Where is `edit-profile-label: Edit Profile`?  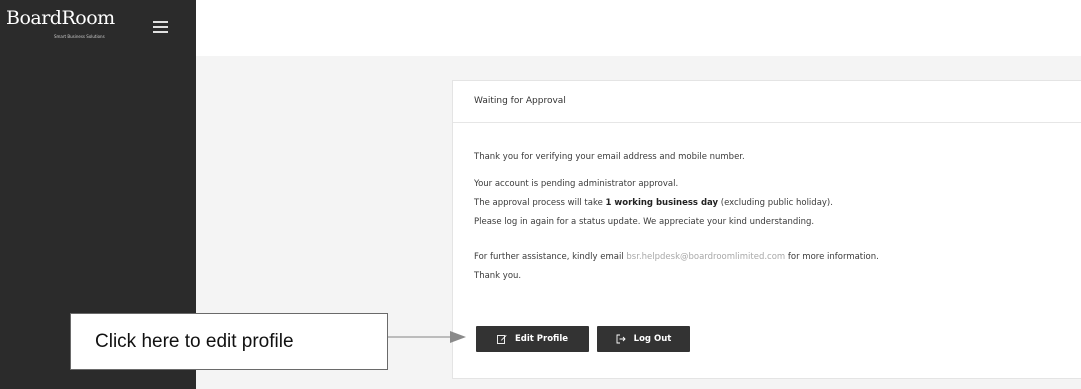
edit-profile-label: Edit Profile is located at coordinates (541, 339).